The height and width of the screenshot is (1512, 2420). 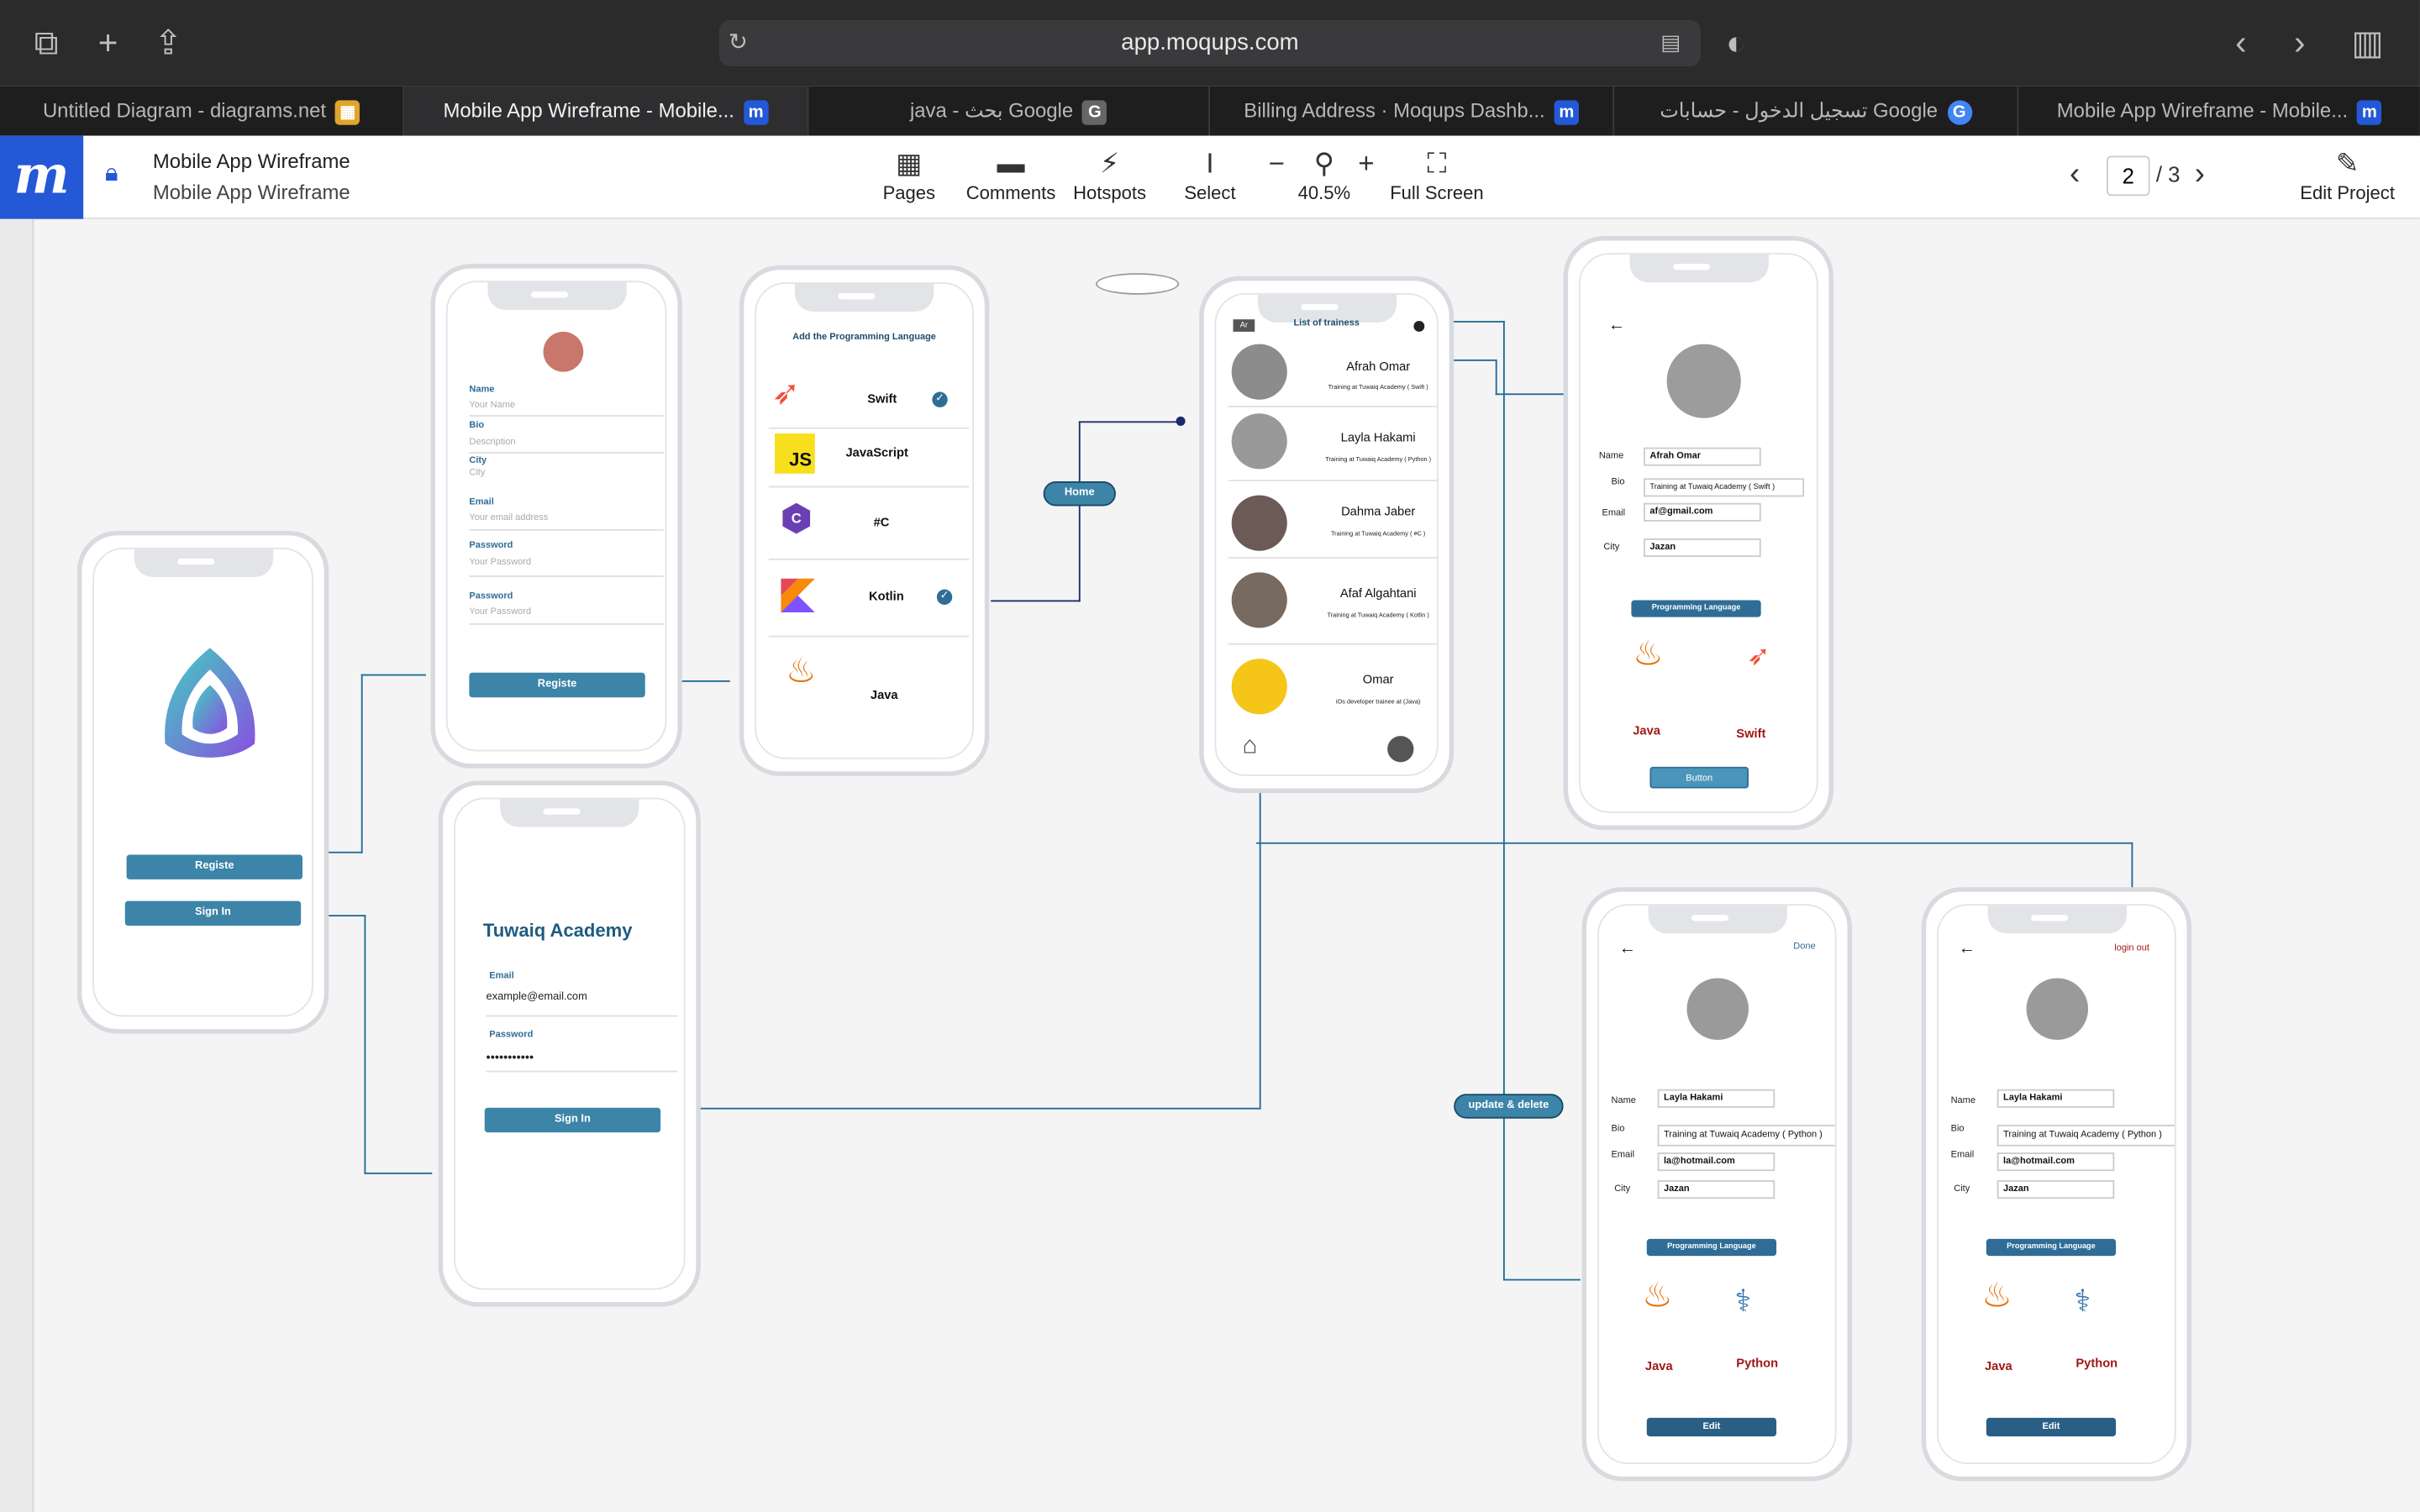 I want to click on update-delete-hotspot-label: update & delete, so click(x=1509, y=1106).